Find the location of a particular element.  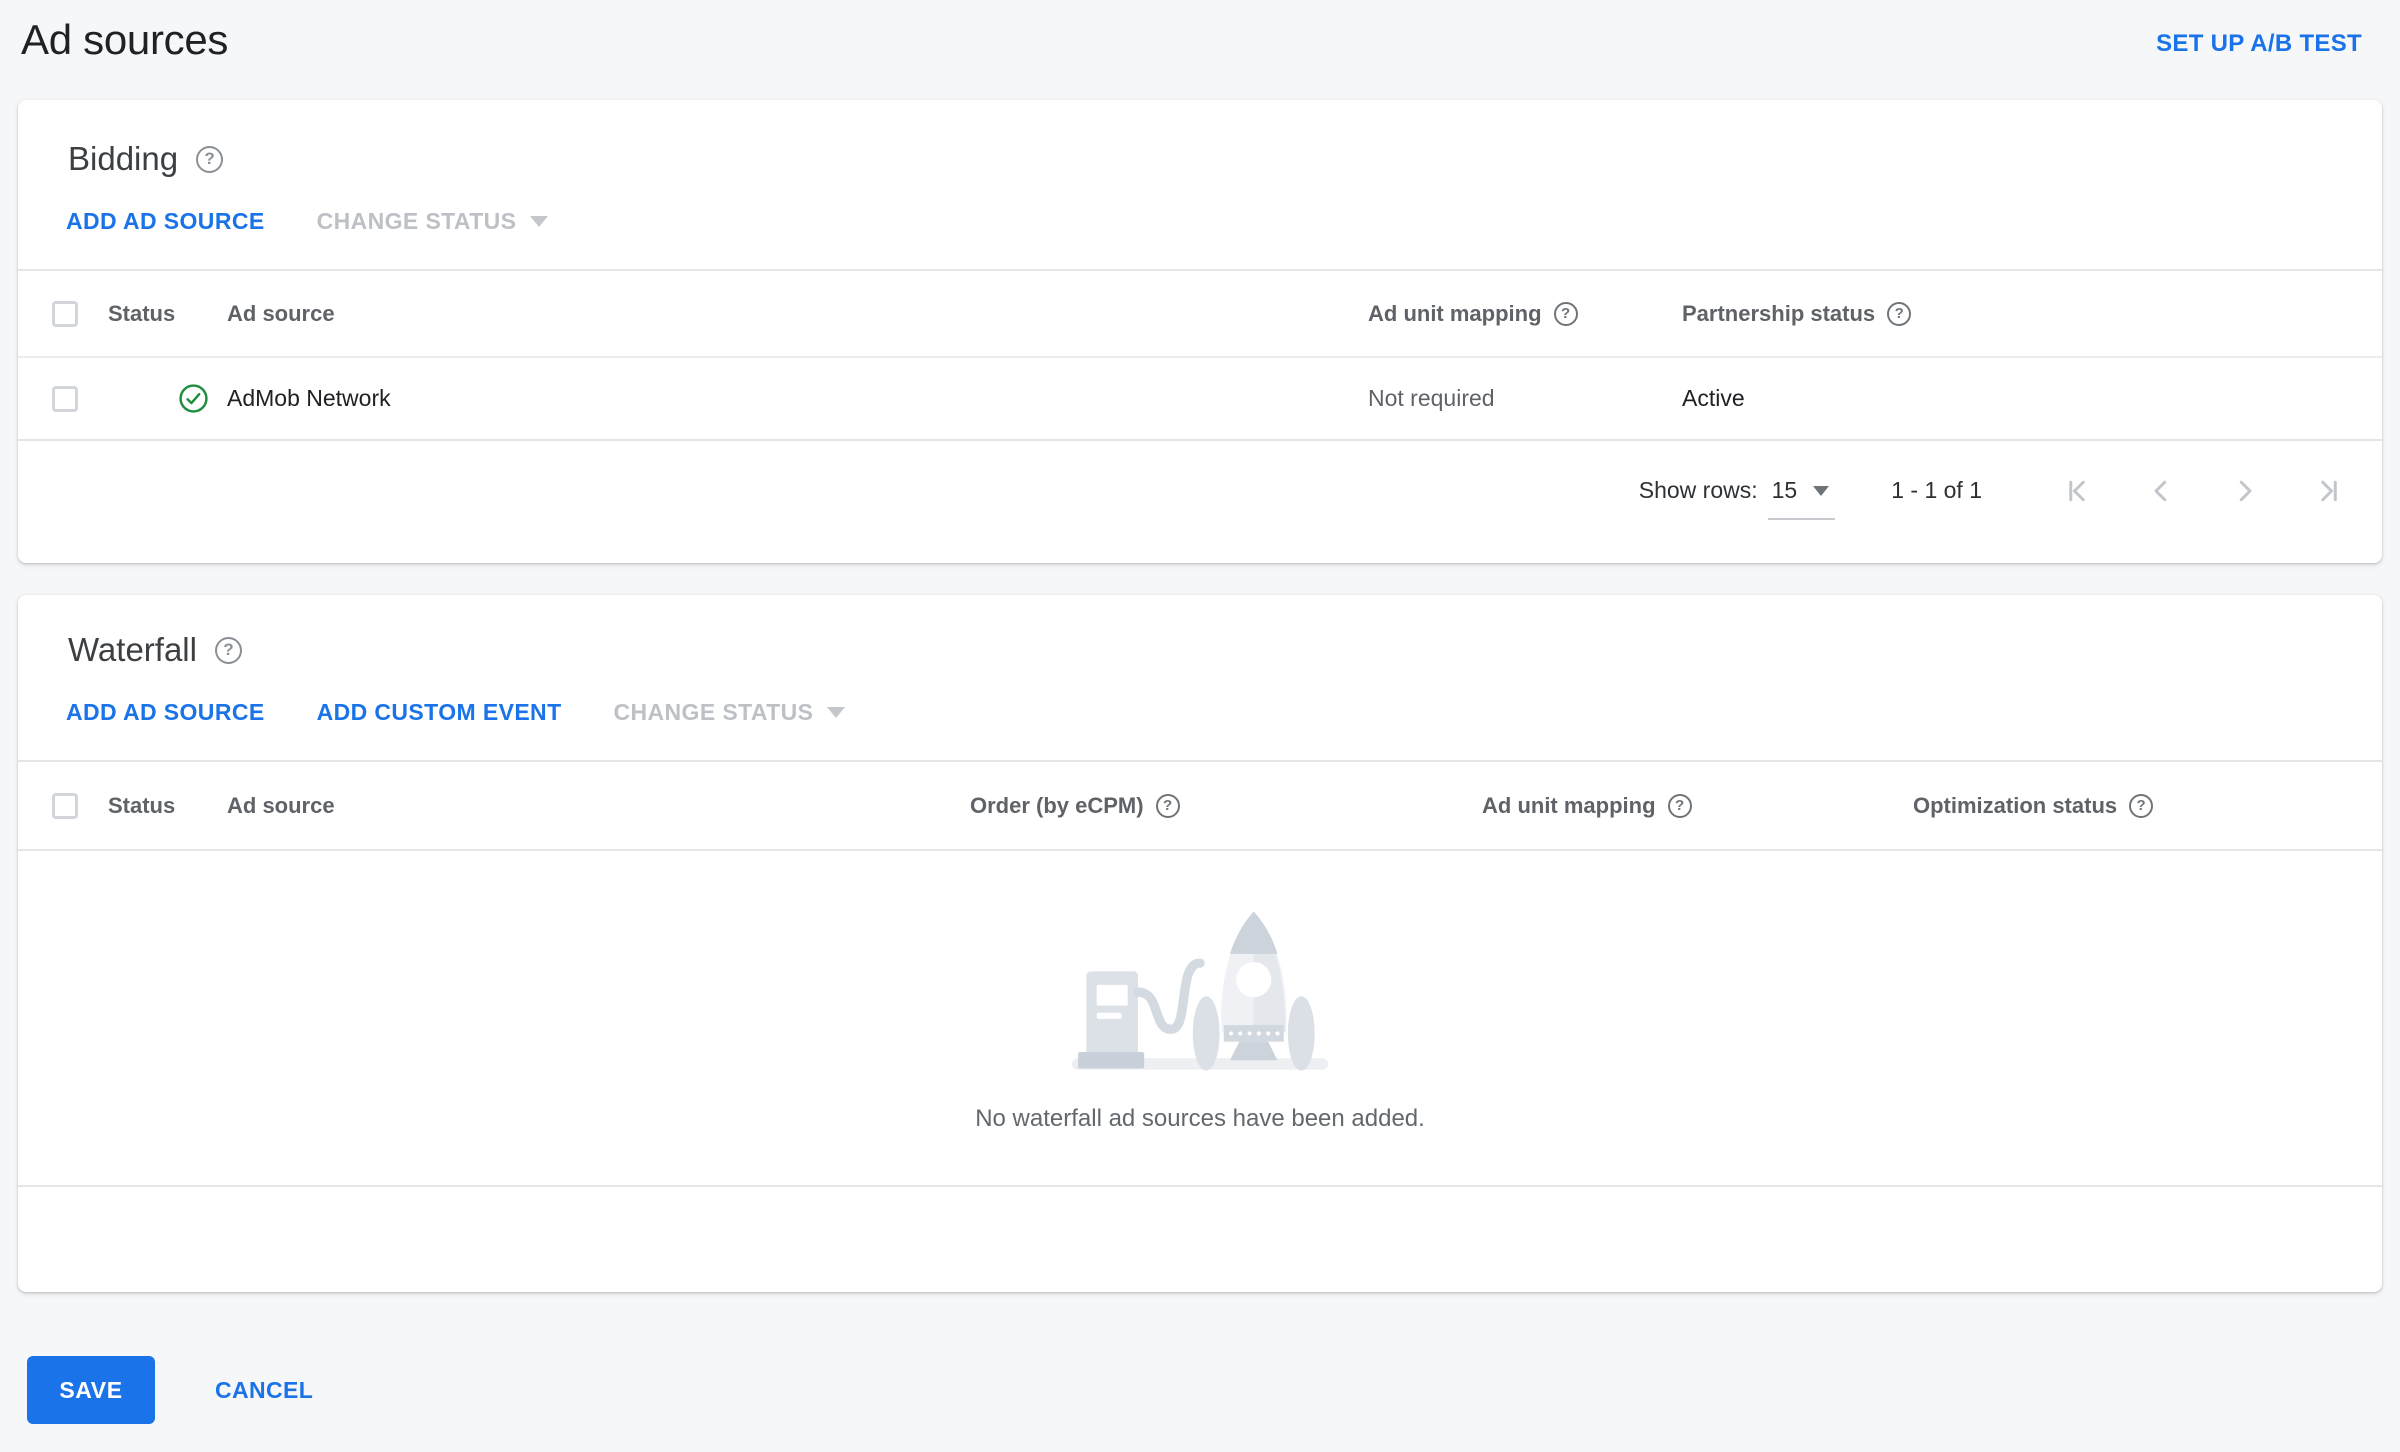

previous-page-button is located at coordinates (2161, 491).